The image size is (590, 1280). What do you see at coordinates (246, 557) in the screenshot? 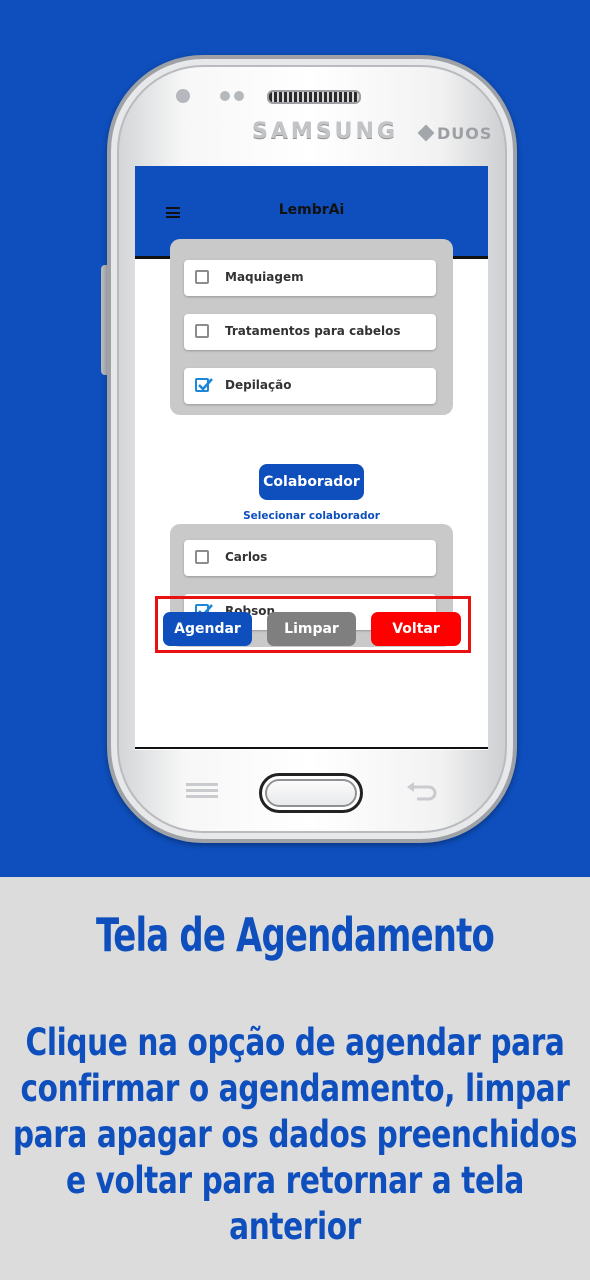
I see `collaborator-label: Carlos` at bounding box center [246, 557].